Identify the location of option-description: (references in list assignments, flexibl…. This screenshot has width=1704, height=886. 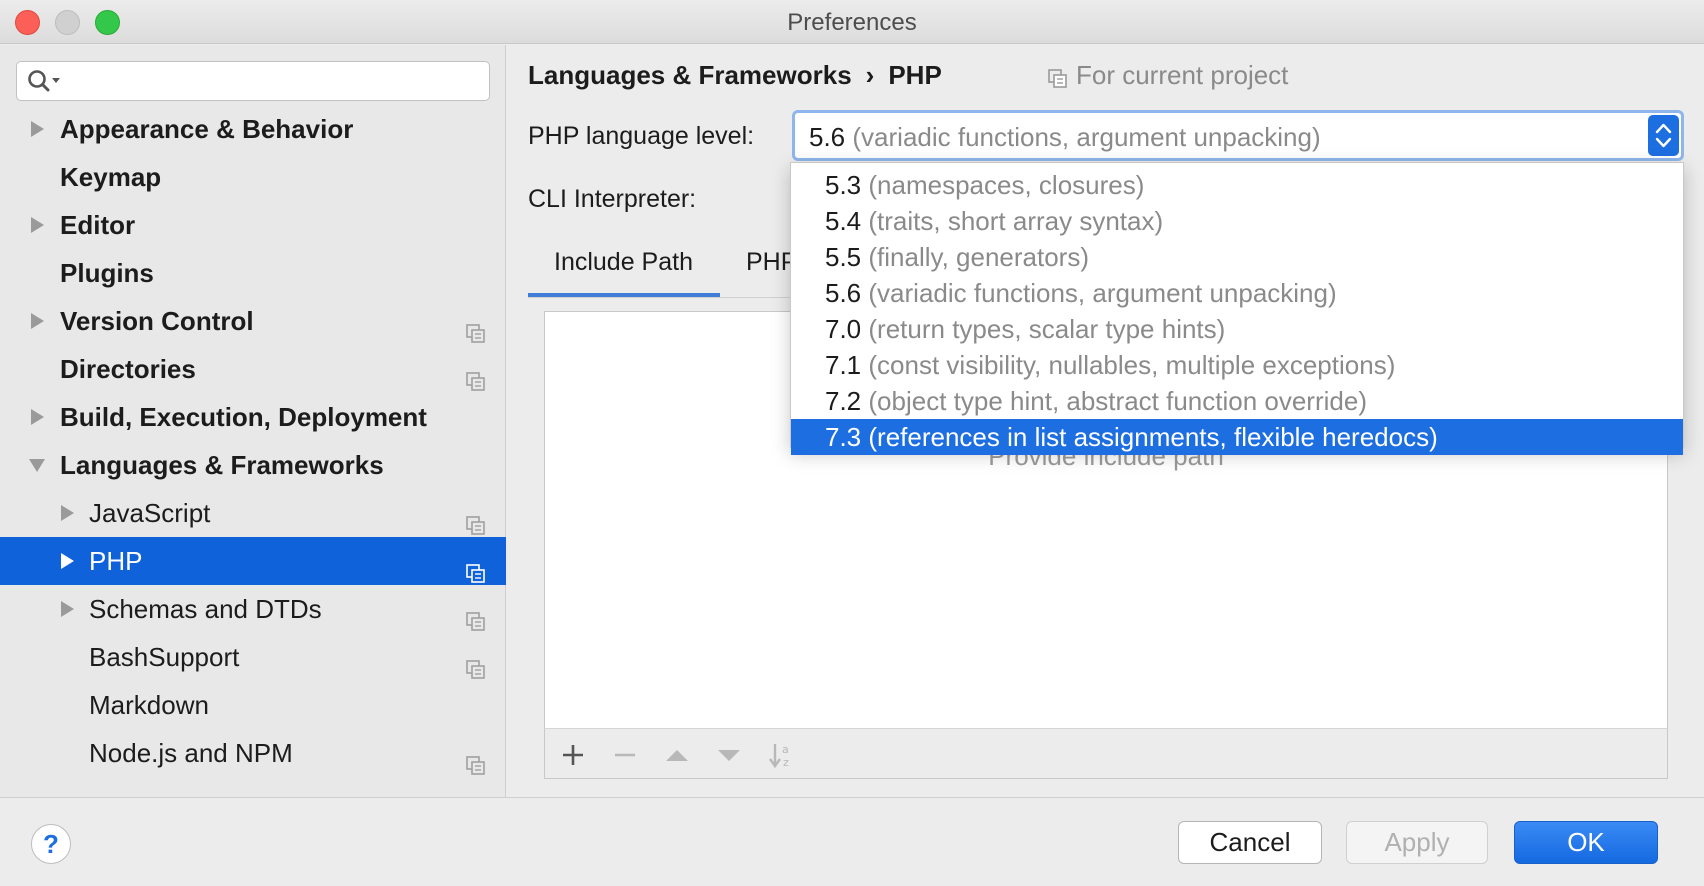
(1153, 437).